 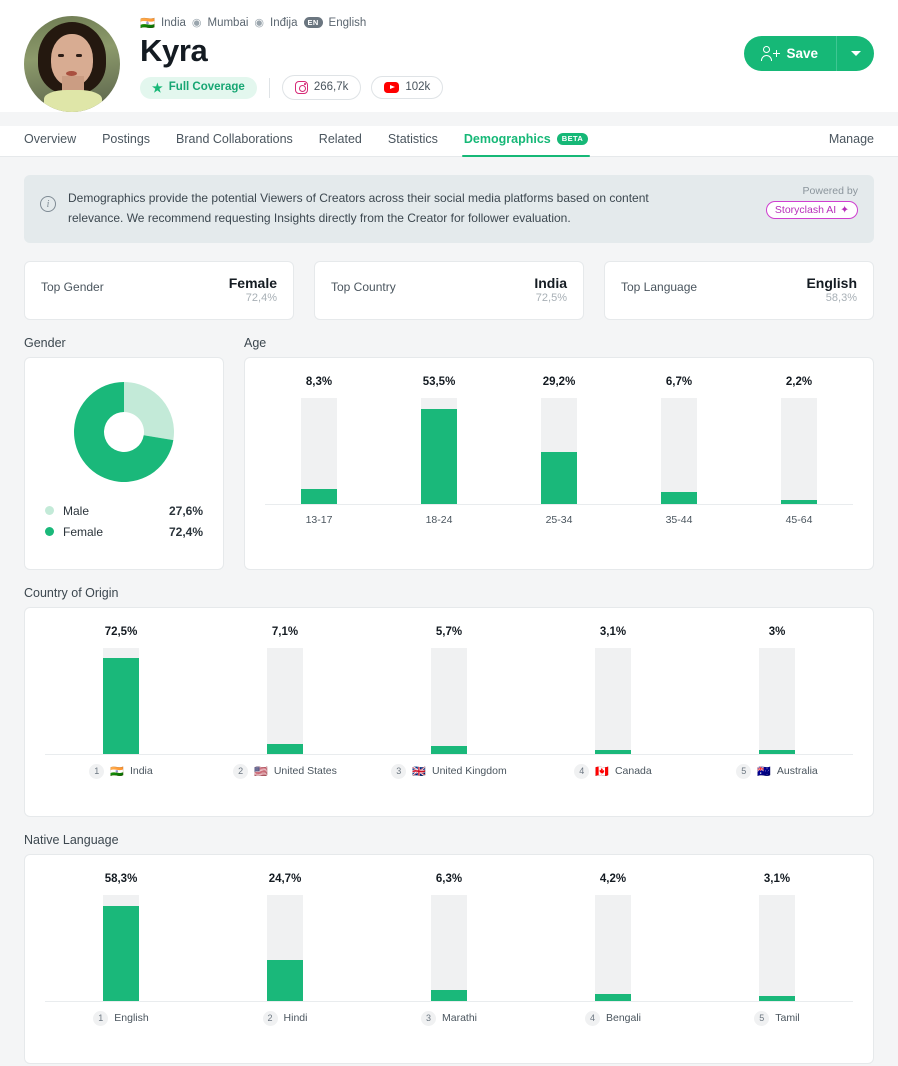 I want to click on chevron-down-icon, so click(x=855, y=53).